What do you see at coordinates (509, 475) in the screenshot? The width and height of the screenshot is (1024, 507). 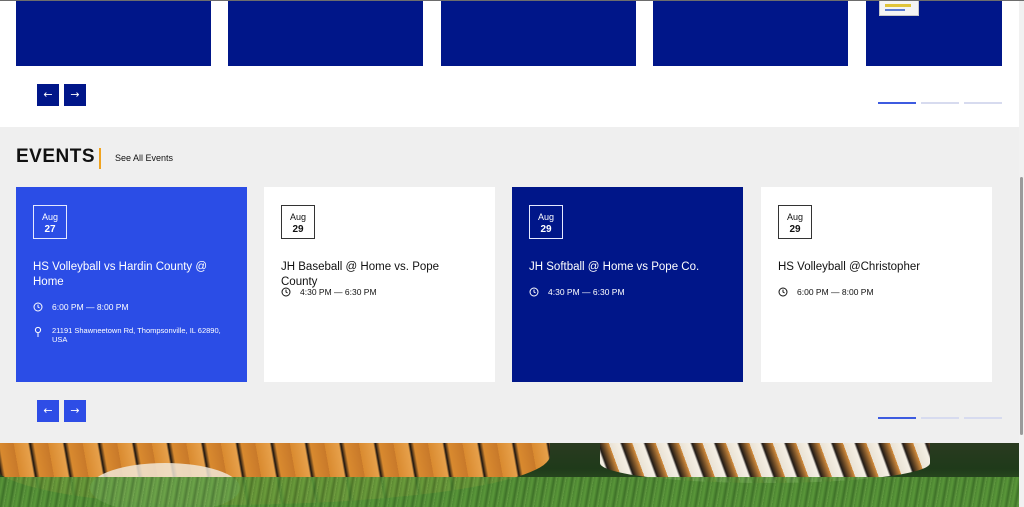 I see `hero-image-tiger` at bounding box center [509, 475].